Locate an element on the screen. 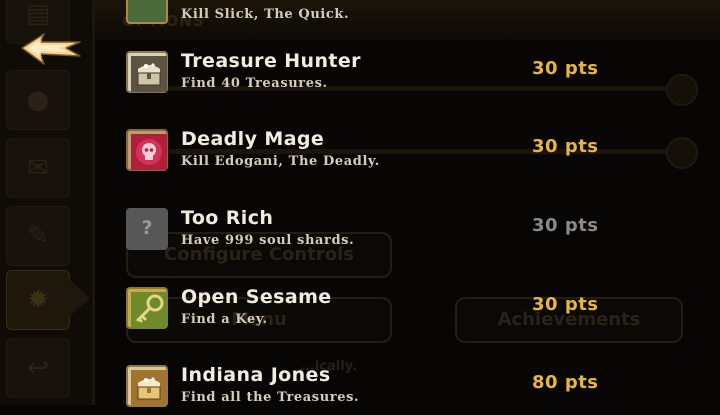 The height and width of the screenshot is (415, 720). achievement-title: Deadly Mage is located at coordinates (253, 139).